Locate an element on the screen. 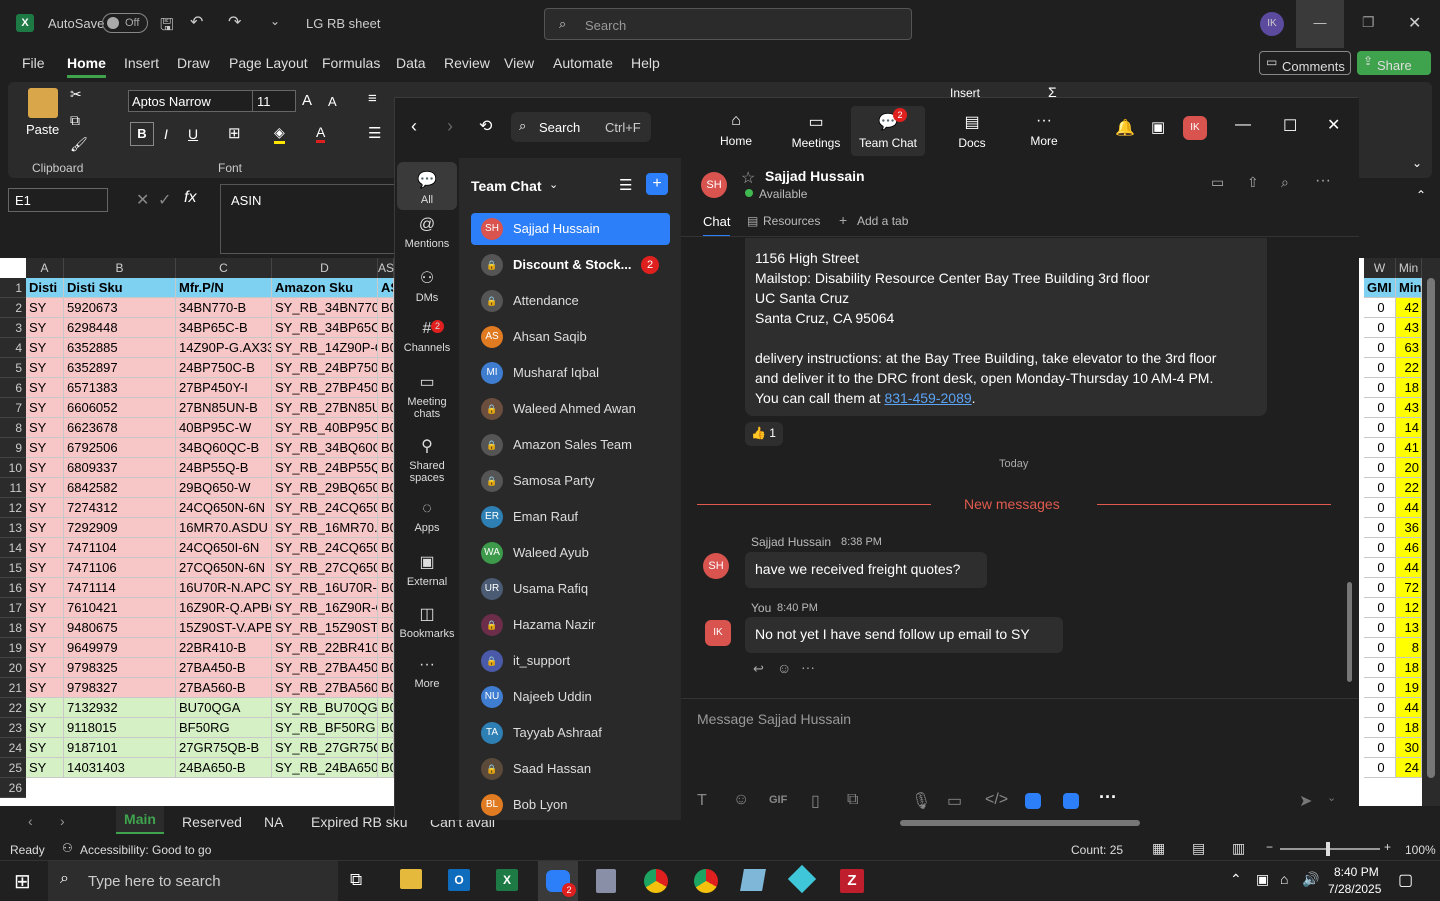  row-header: 15 is located at coordinates (13, 568).